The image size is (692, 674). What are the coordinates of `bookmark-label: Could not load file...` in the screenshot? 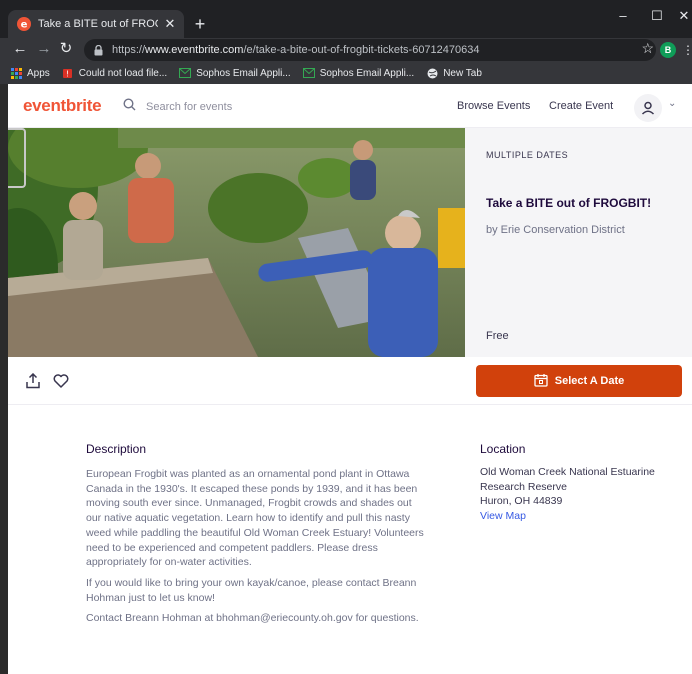 It's located at (123, 73).